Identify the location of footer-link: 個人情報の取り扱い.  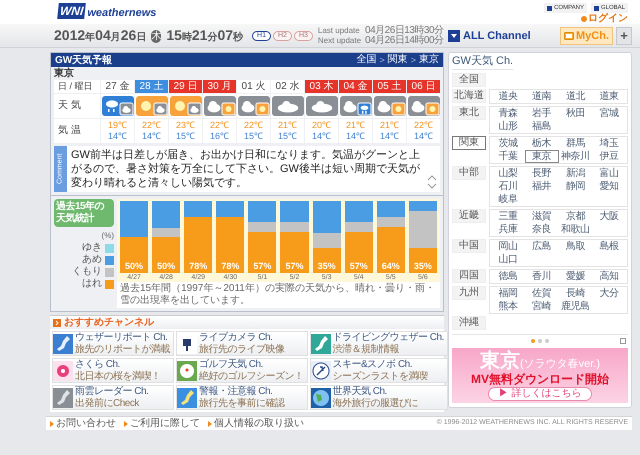
(256, 423).